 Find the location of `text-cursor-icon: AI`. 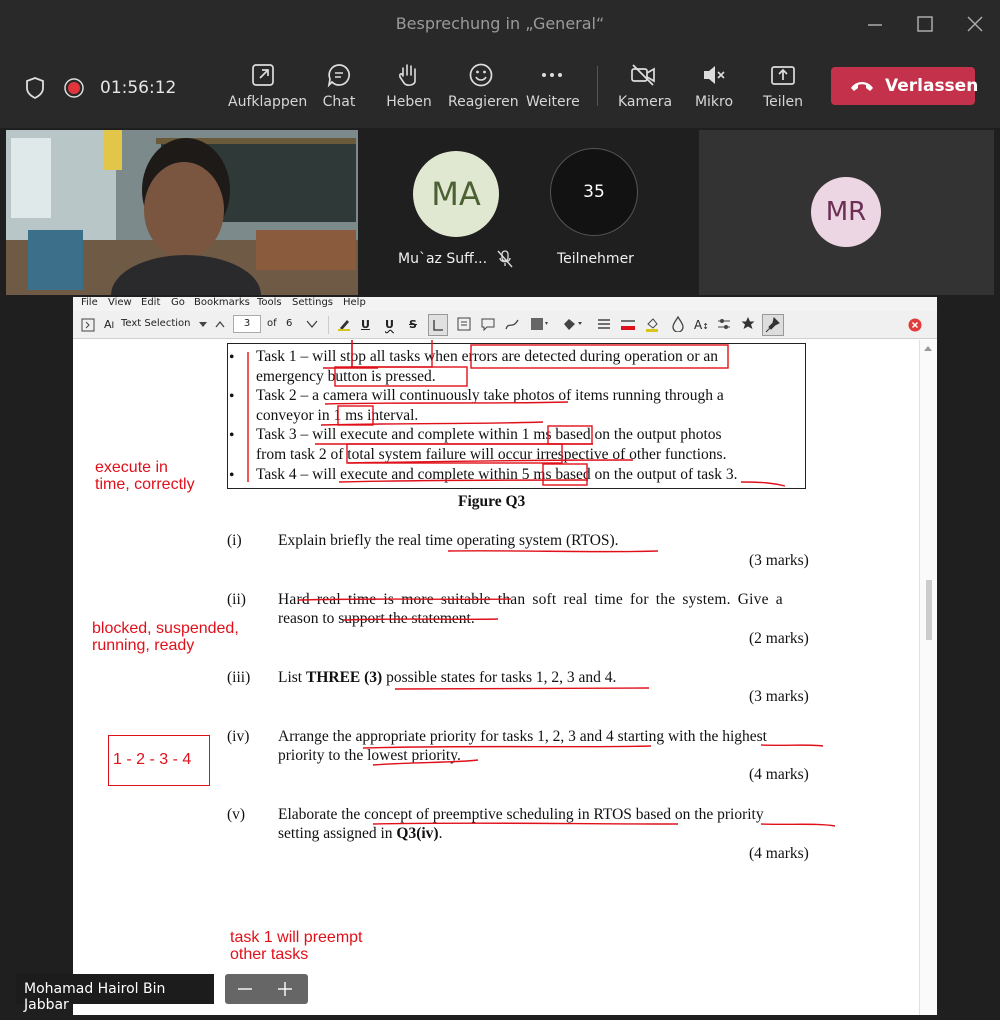

text-cursor-icon: AI is located at coordinates (109, 324).